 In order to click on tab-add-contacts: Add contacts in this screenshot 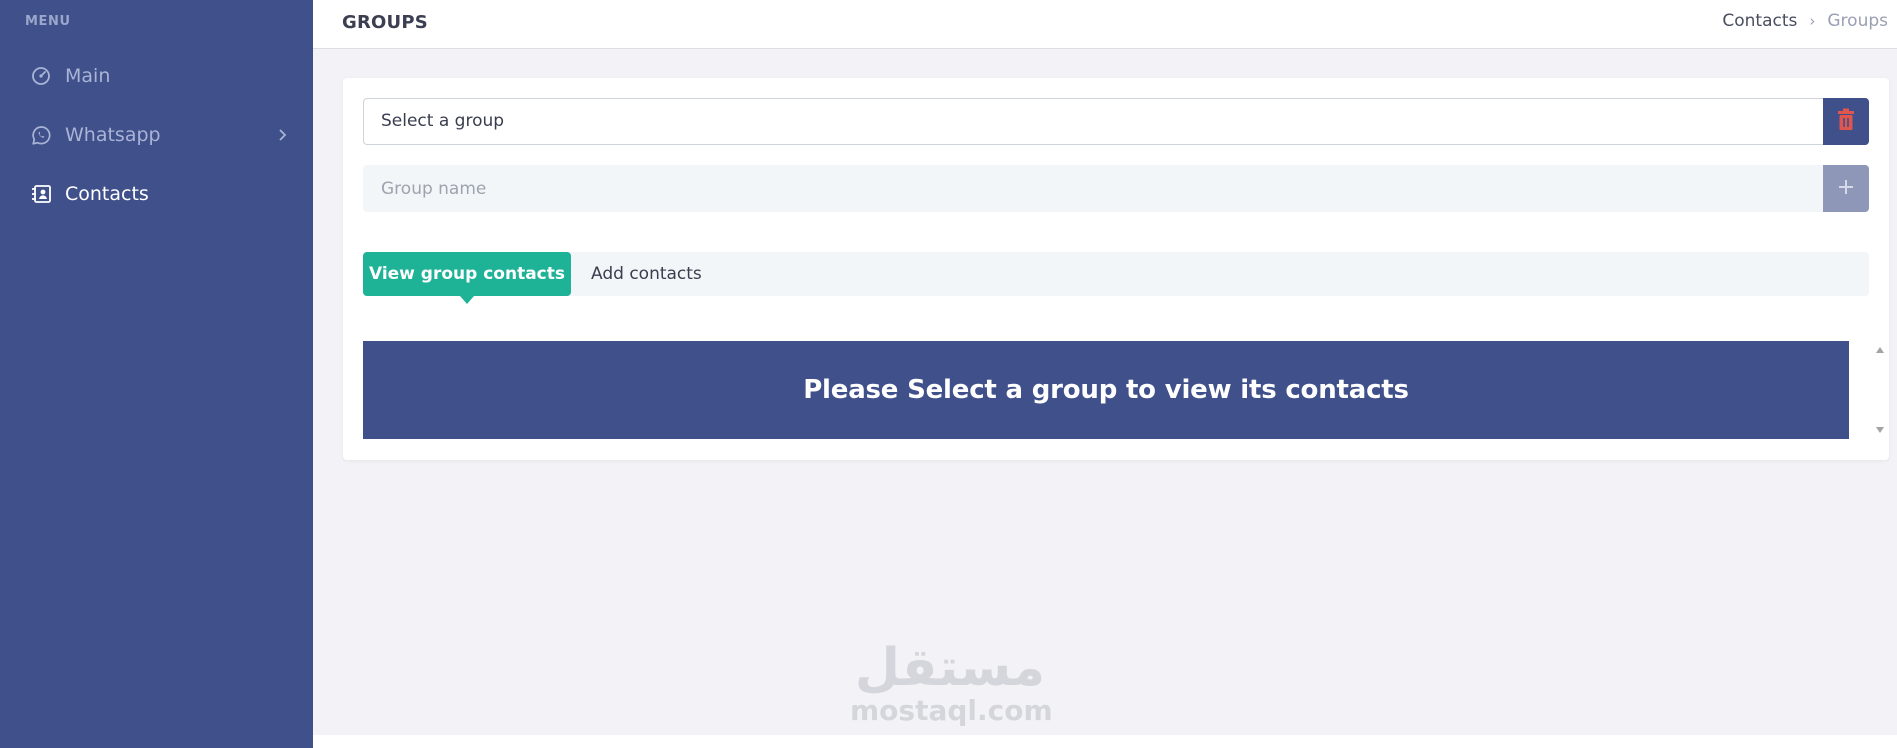, I will do `click(646, 274)`.